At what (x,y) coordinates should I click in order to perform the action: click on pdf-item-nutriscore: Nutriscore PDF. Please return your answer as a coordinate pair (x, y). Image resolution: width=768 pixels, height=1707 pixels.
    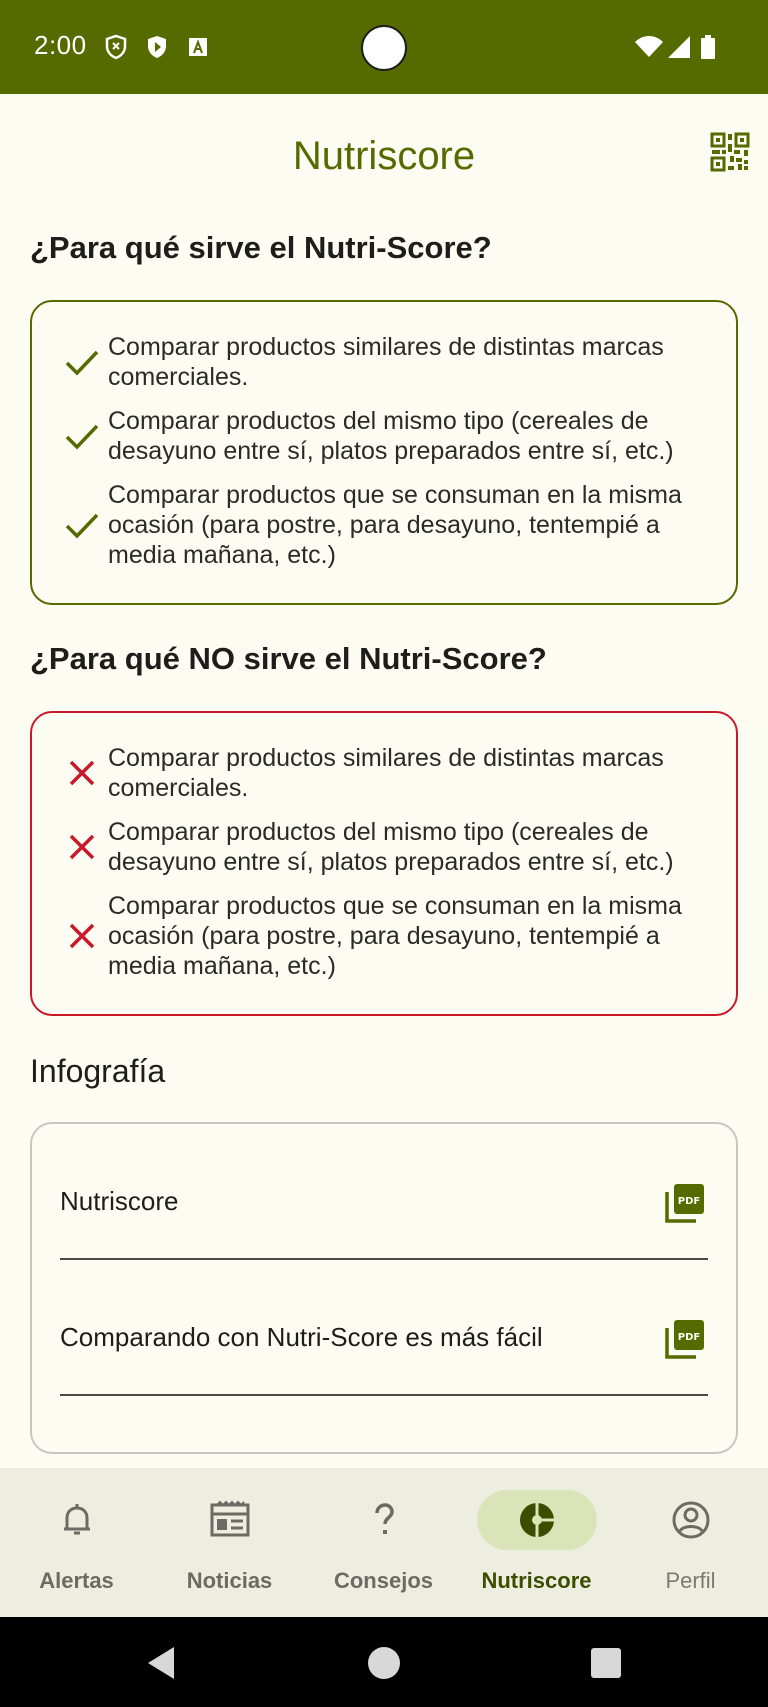
    Looking at the image, I should click on (384, 1192).